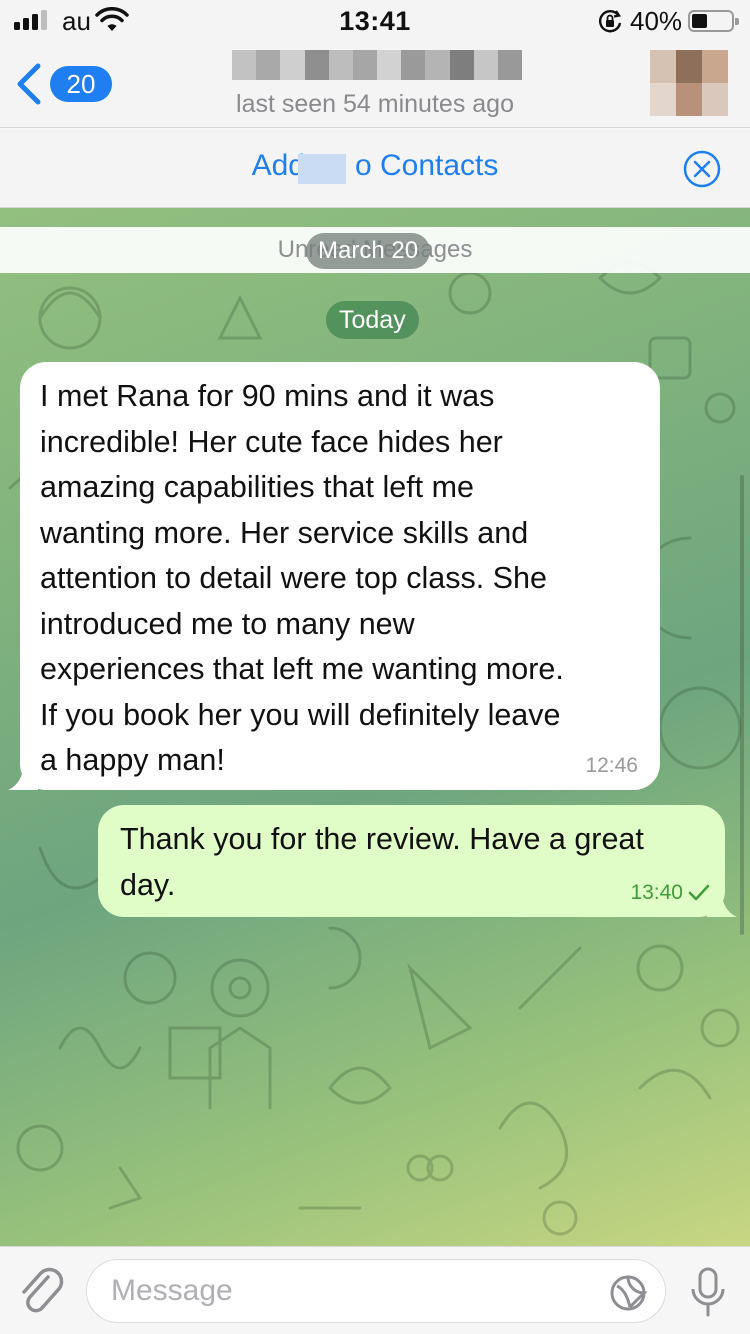  What do you see at coordinates (375, 20) in the screenshot?
I see `status-bar: au 13:41 40%` at bounding box center [375, 20].